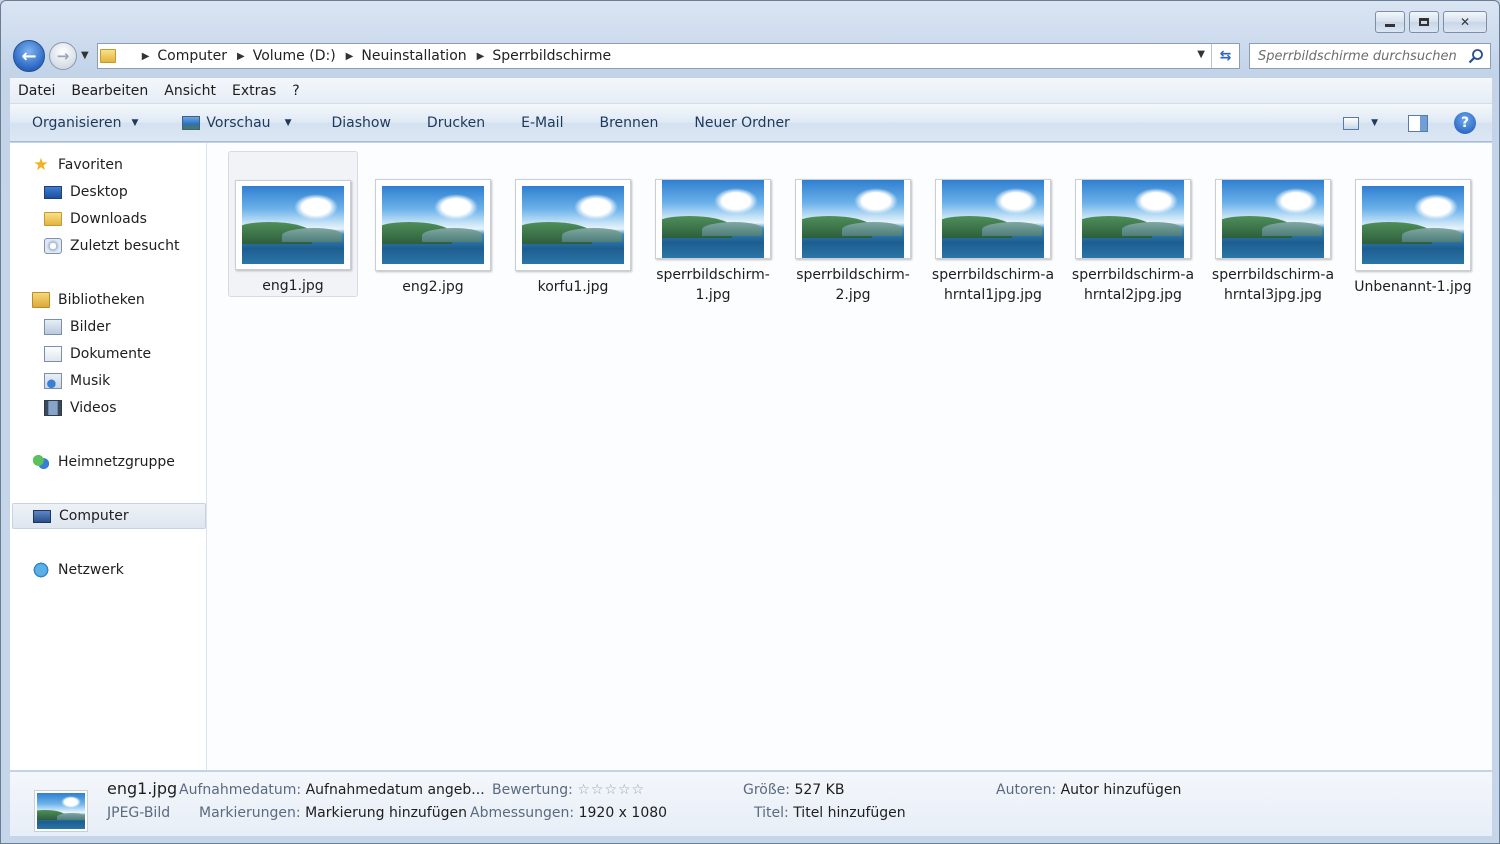  I want to click on sidebar-item-homegroup: Heimnetzgruppe, so click(103, 462).